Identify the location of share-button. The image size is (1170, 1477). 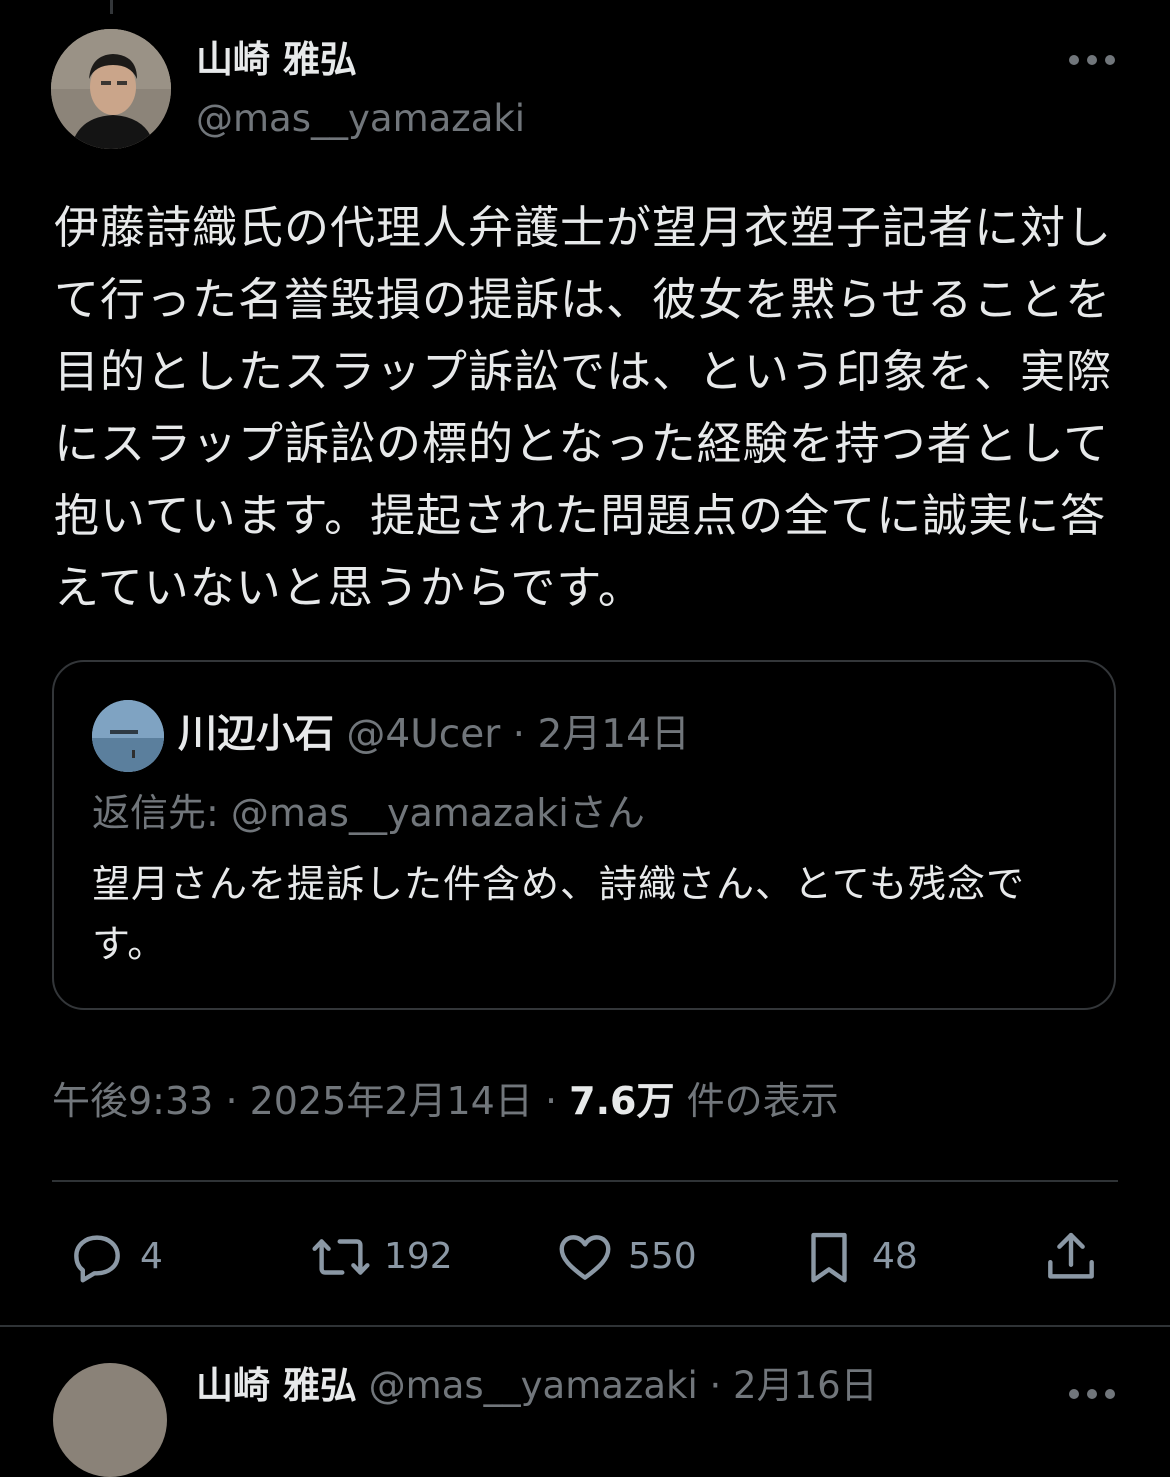
(1071, 1257).